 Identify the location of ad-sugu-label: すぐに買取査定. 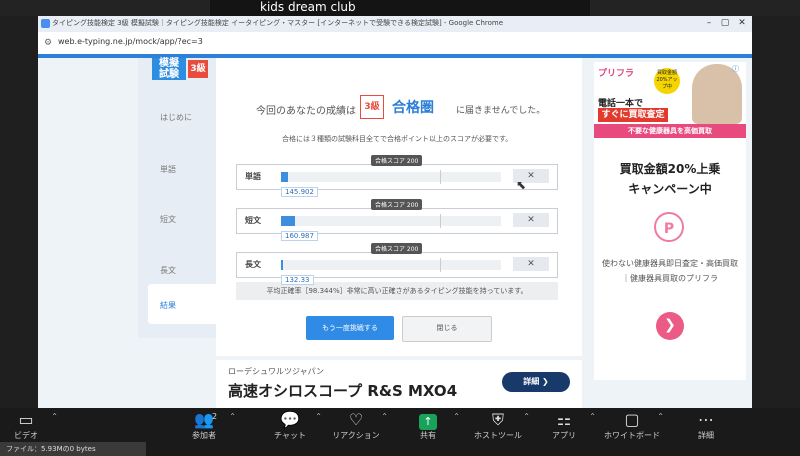
(633, 115).